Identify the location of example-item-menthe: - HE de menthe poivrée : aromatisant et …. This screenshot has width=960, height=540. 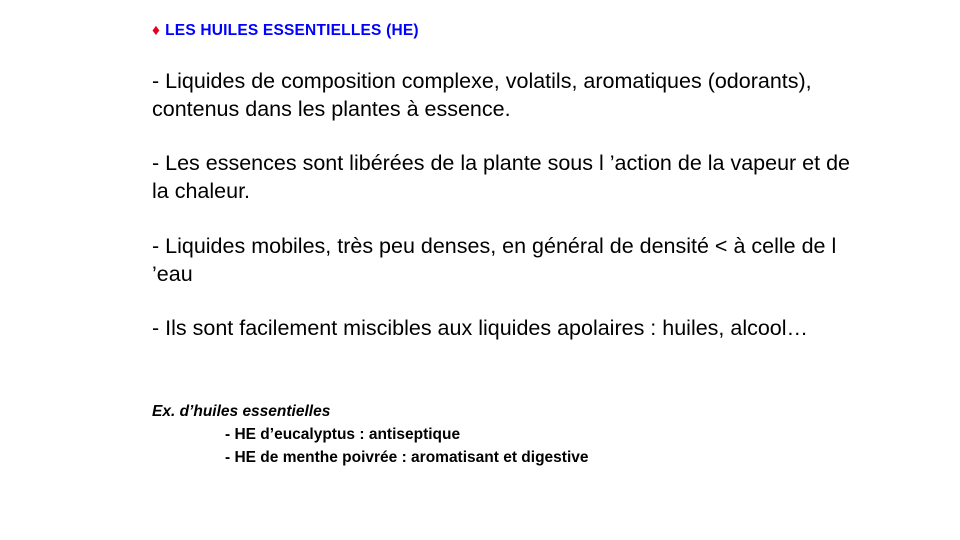
(407, 457).